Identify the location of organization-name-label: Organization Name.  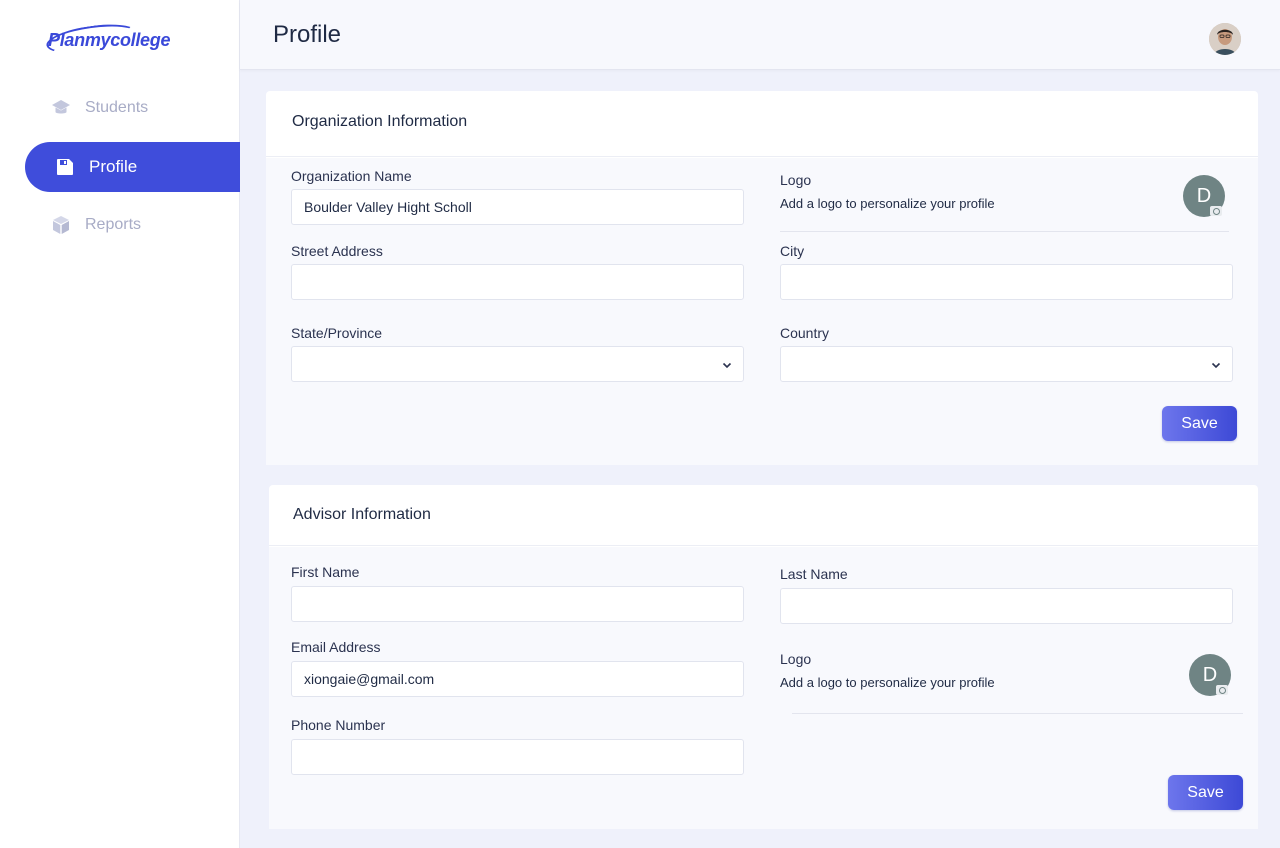
(351, 176).